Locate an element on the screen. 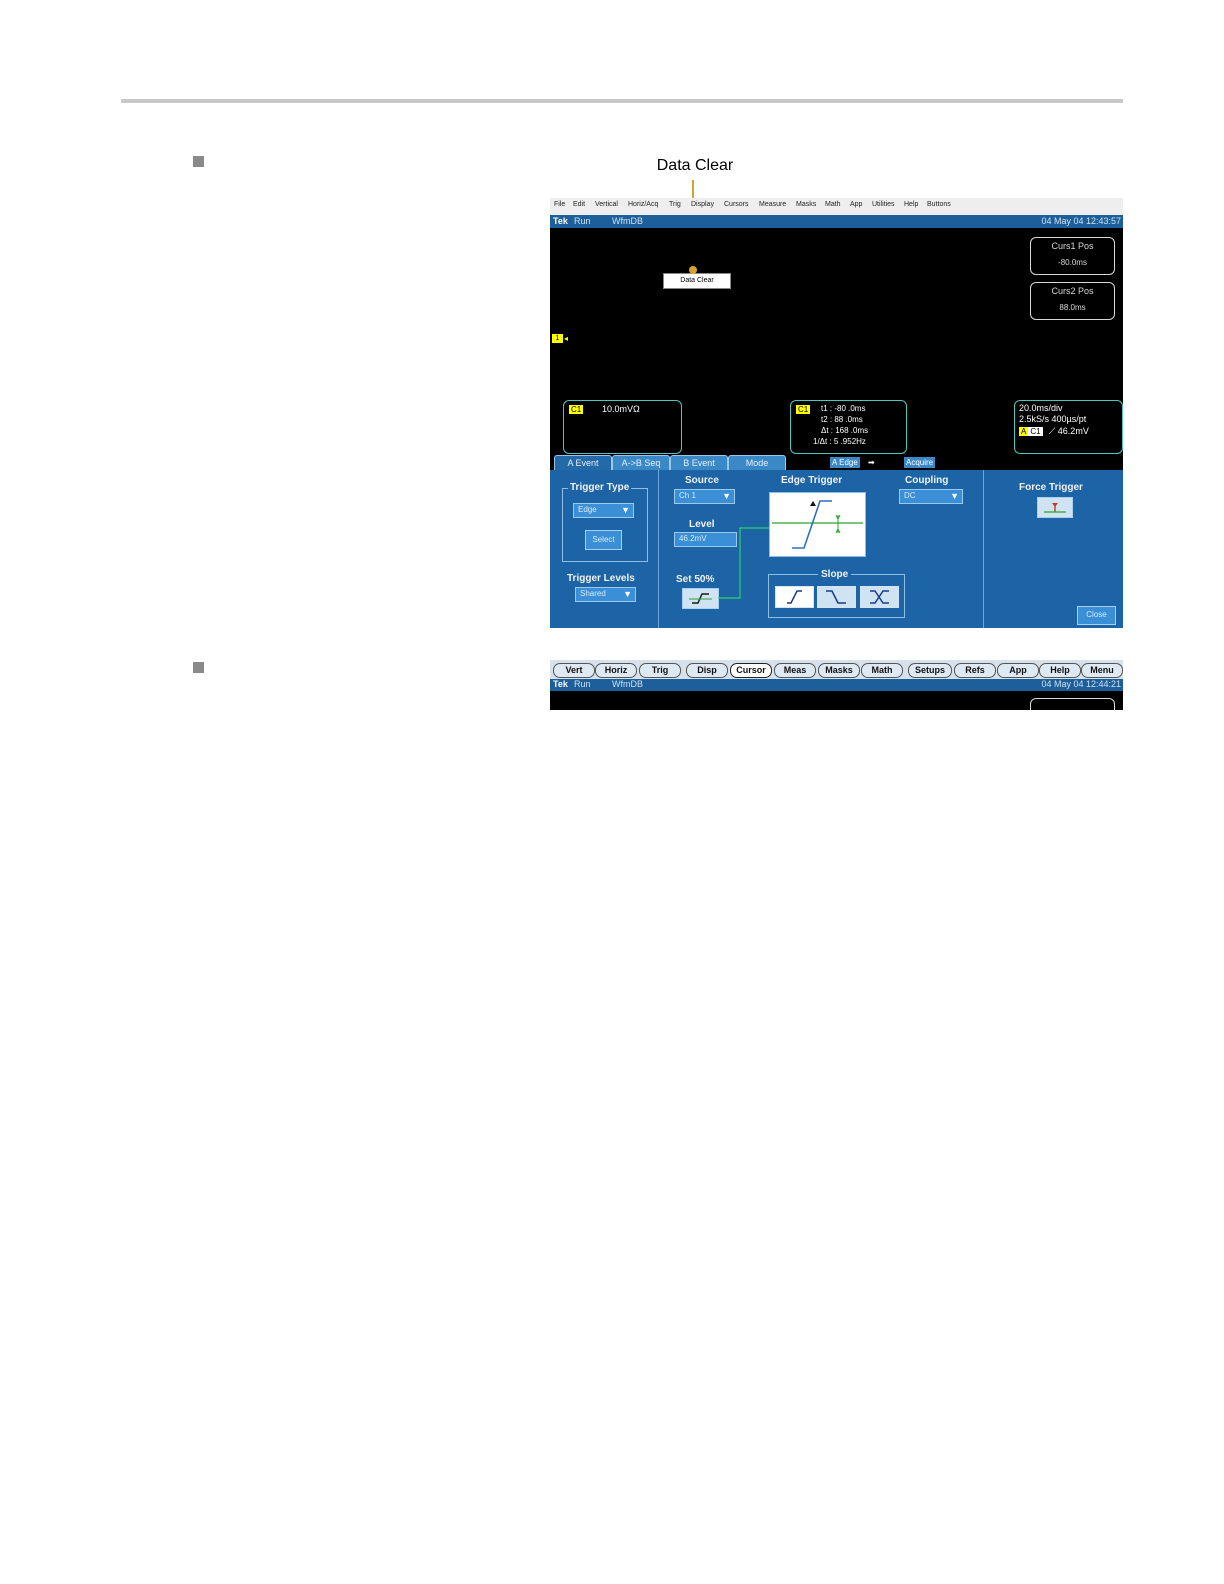  trigger-levels-label: Trigger Levels is located at coordinates (601, 578).